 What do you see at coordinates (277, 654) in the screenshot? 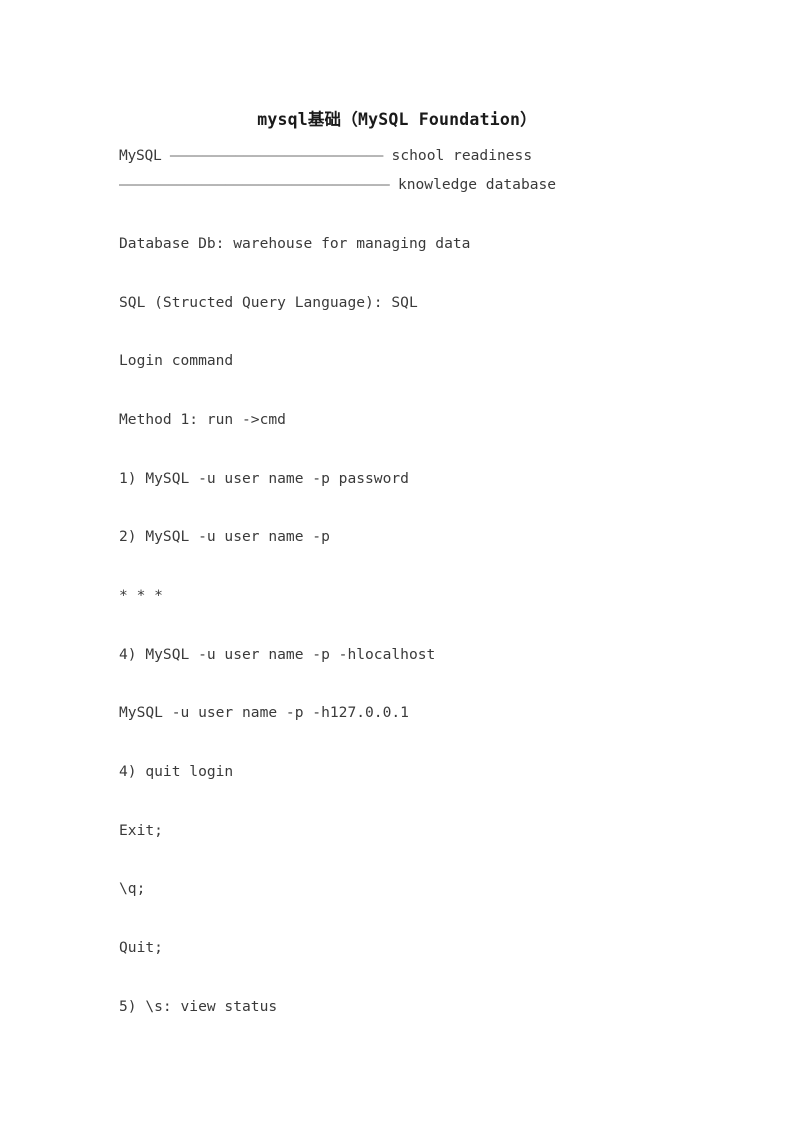
I see `paragraph: 4) MySQL -u user name -p -hlocalhost` at bounding box center [277, 654].